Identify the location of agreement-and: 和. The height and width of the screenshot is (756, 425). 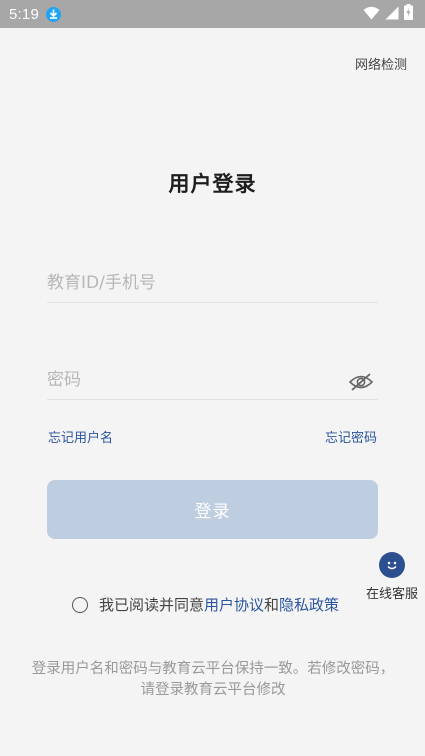
(272, 605).